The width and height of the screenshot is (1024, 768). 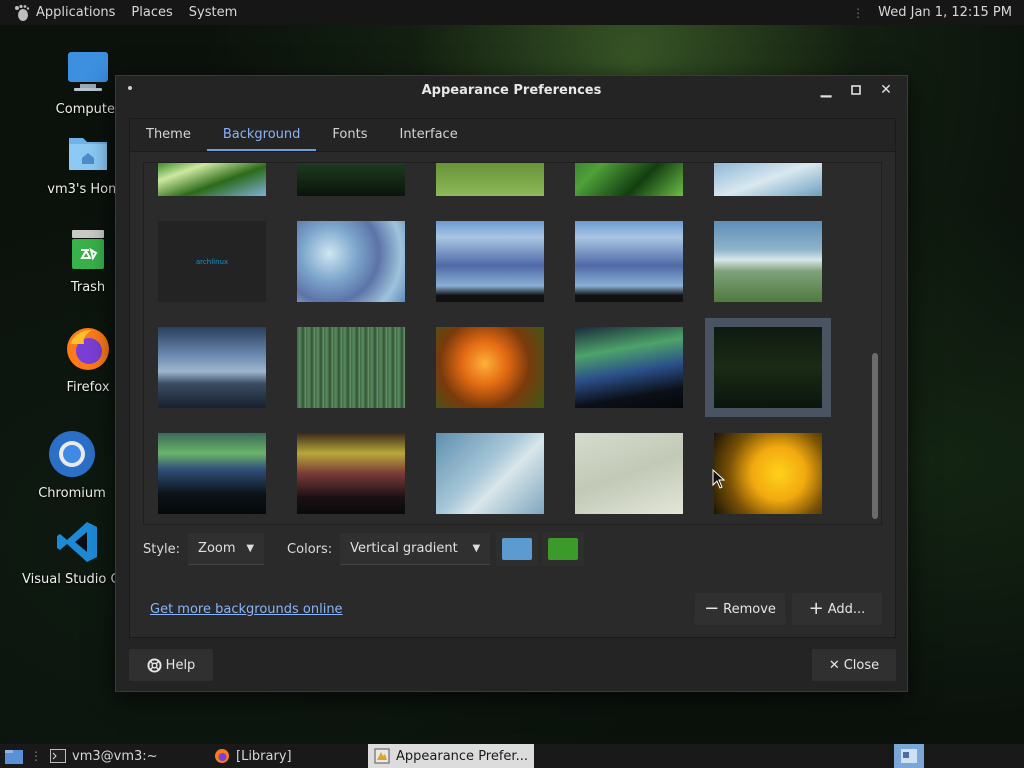 I want to click on wallpaper-thumbnail-selected, so click(x=768, y=367).